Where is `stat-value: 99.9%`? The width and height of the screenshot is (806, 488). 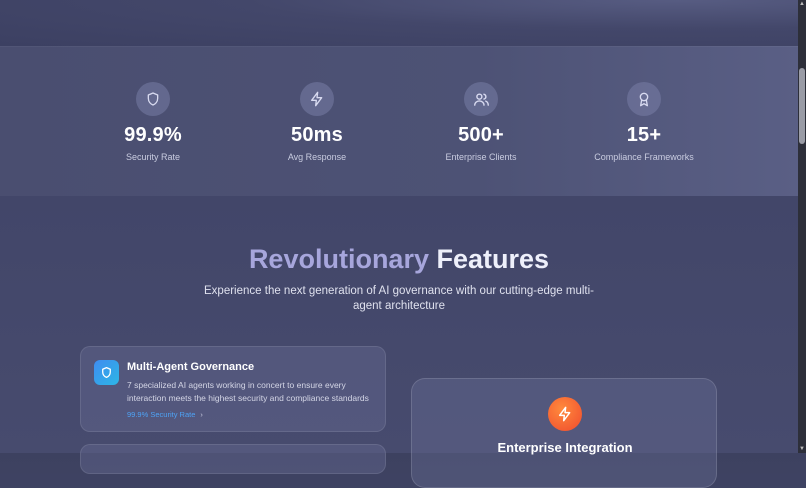 stat-value: 99.9% is located at coordinates (153, 135).